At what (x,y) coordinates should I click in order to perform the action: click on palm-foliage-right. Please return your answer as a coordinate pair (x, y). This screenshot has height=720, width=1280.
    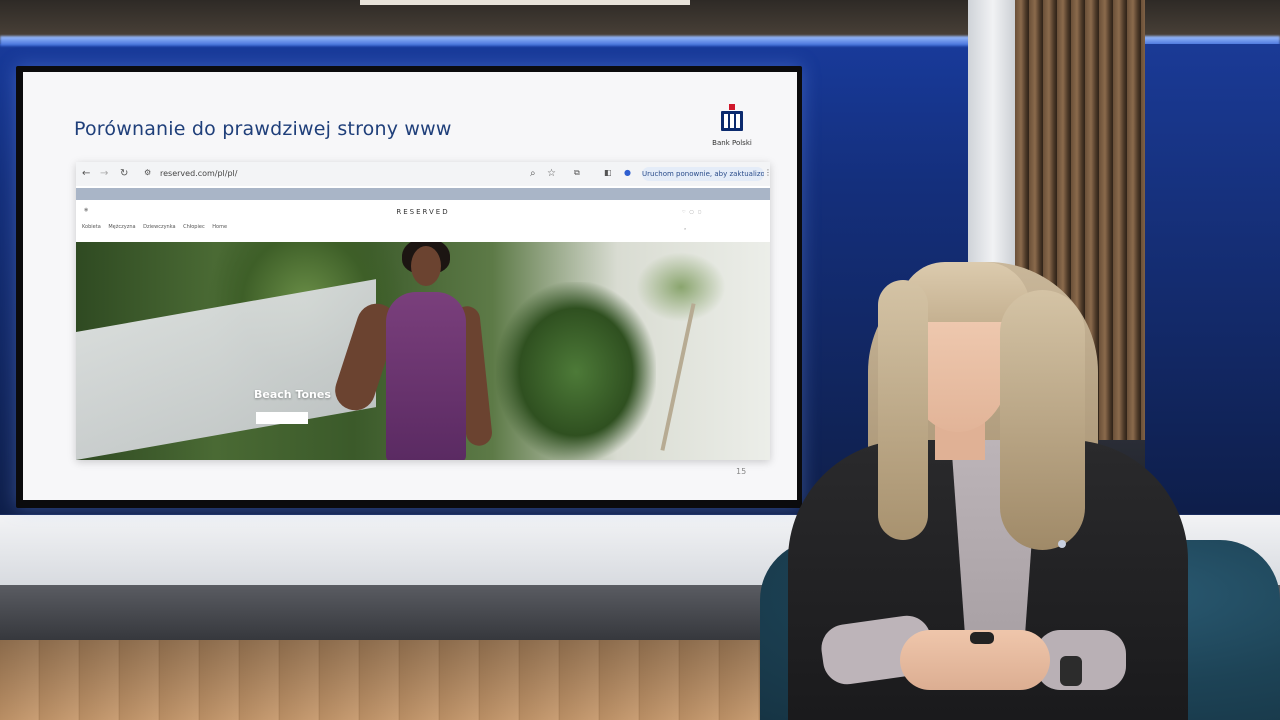
    Looking at the image, I should click on (576, 371).